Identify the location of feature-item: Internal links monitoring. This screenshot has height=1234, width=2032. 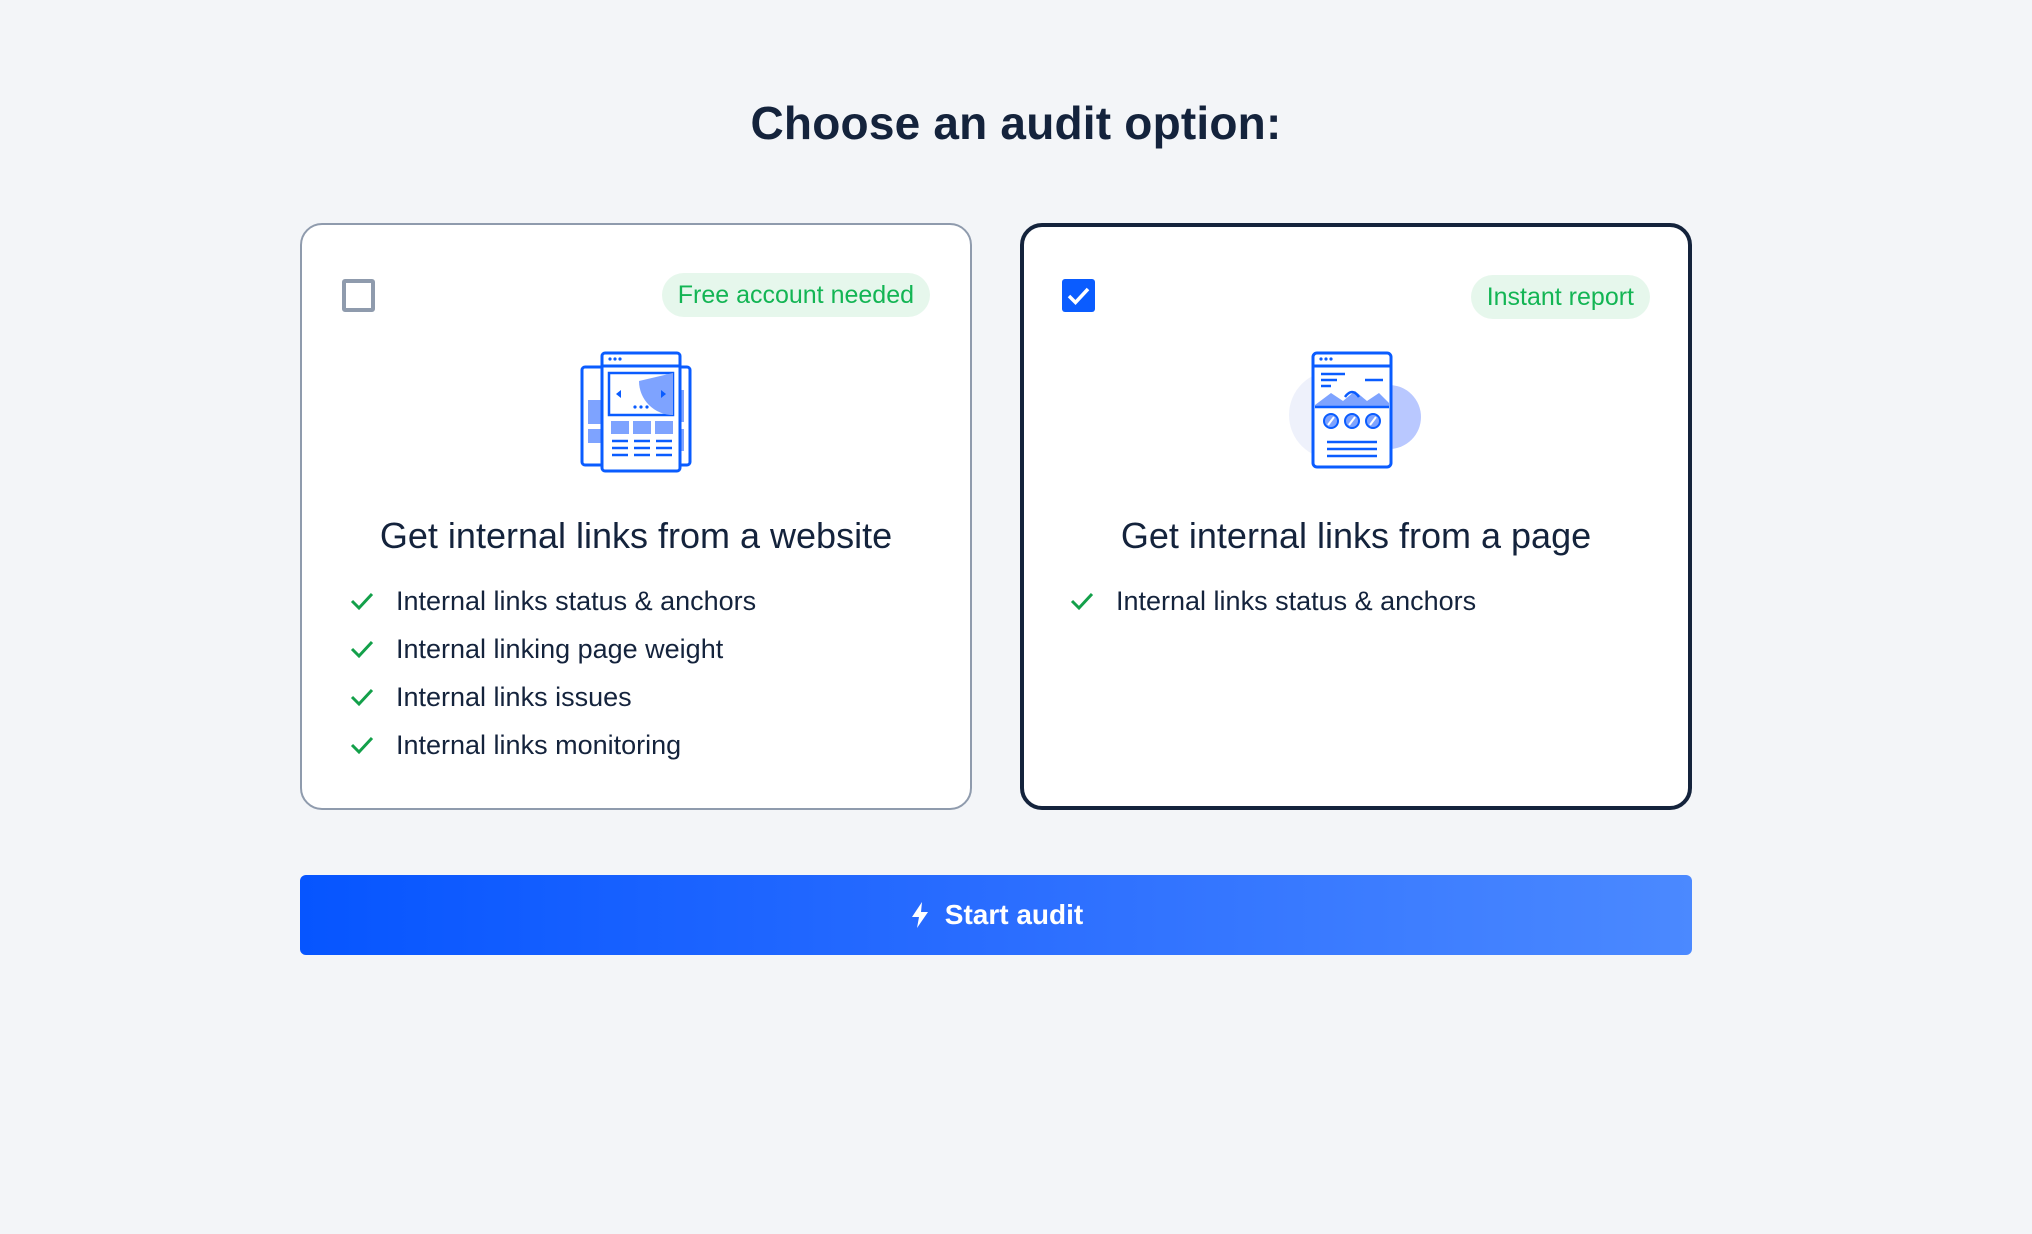
(553, 745).